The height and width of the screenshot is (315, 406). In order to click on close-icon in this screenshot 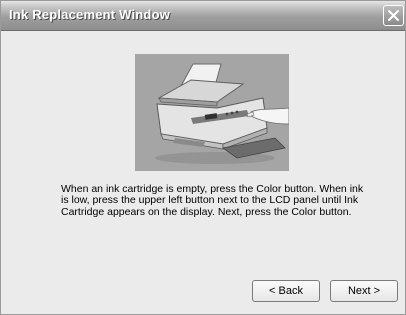, I will do `click(393, 15)`.